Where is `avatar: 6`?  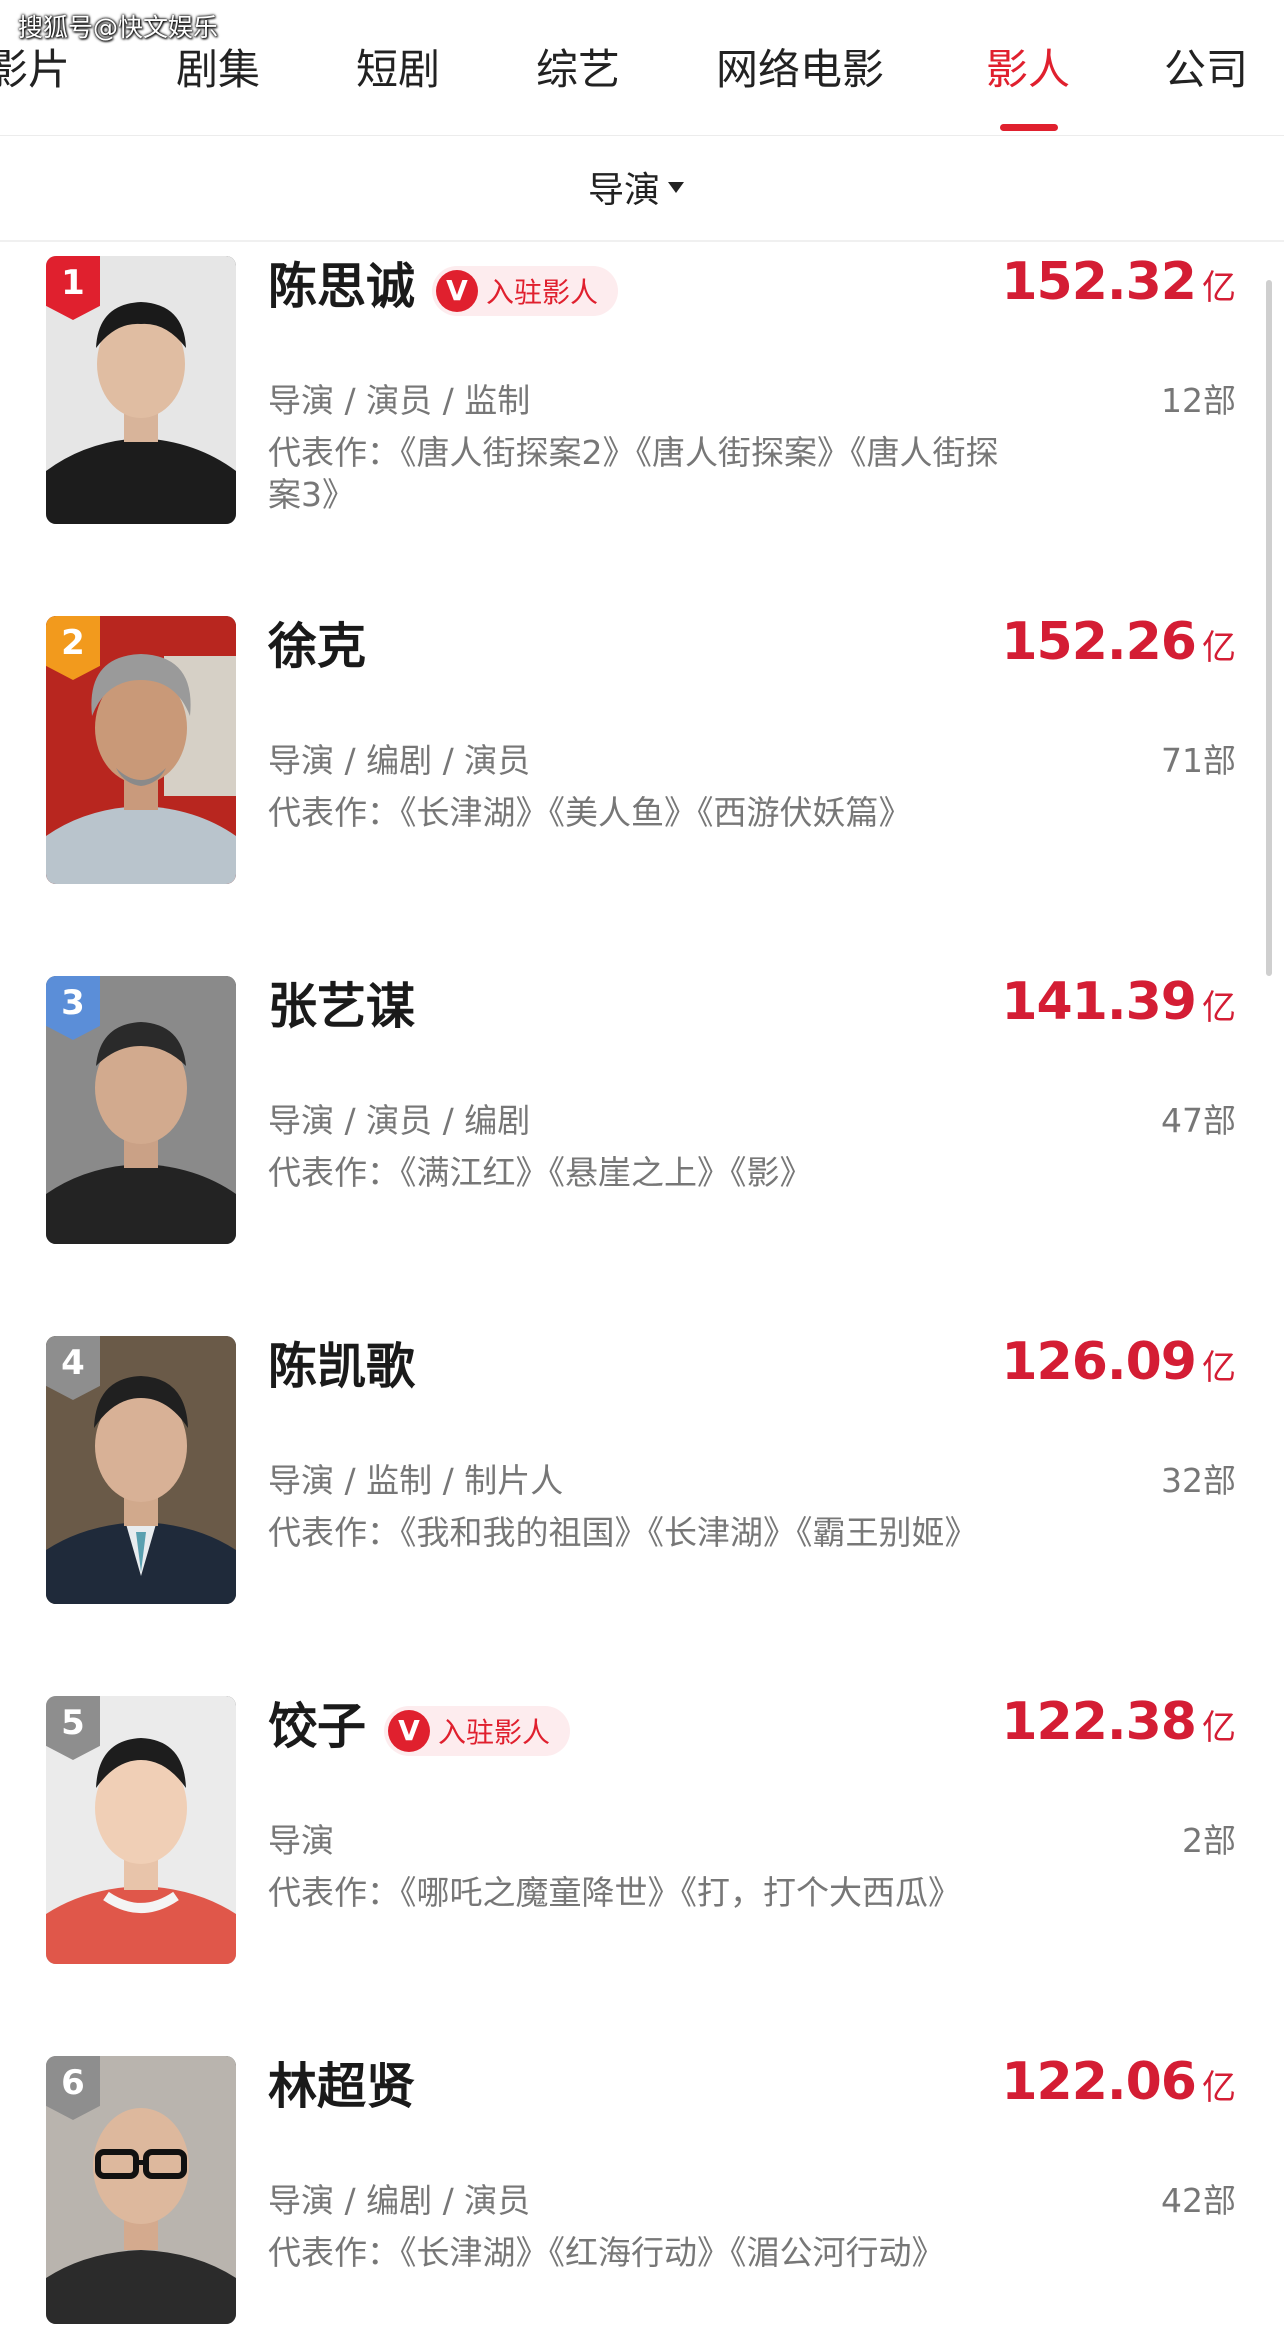 avatar: 6 is located at coordinates (141, 2190).